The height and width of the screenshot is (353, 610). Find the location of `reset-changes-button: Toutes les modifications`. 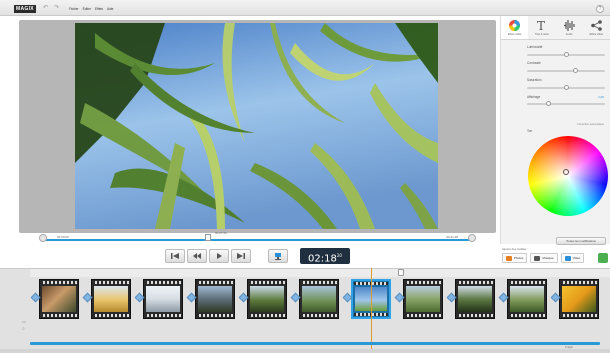

reset-changes-button: Toutes les modifications is located at coordinates (581, 241).